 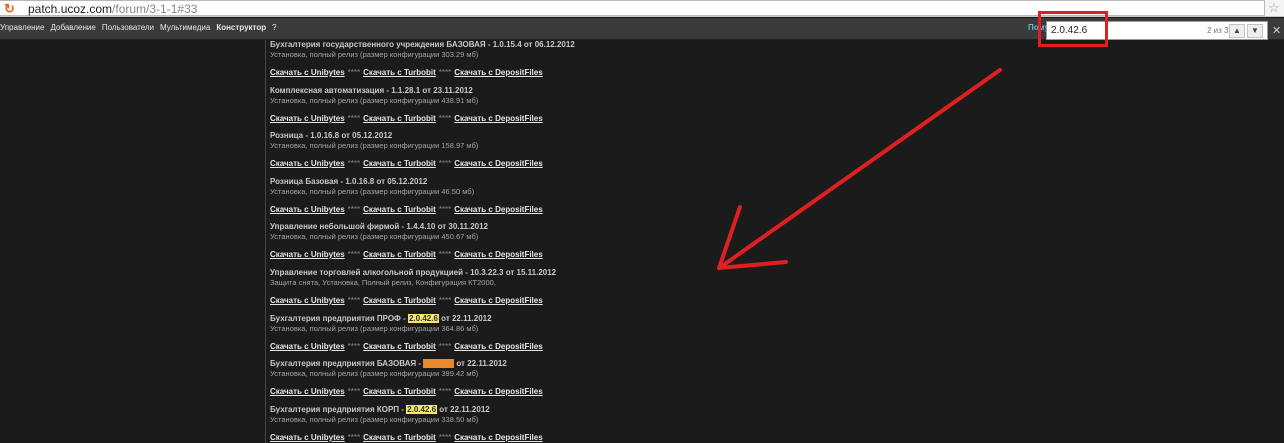 I want to click on arrow-shaft, so click(x=861, y=168).